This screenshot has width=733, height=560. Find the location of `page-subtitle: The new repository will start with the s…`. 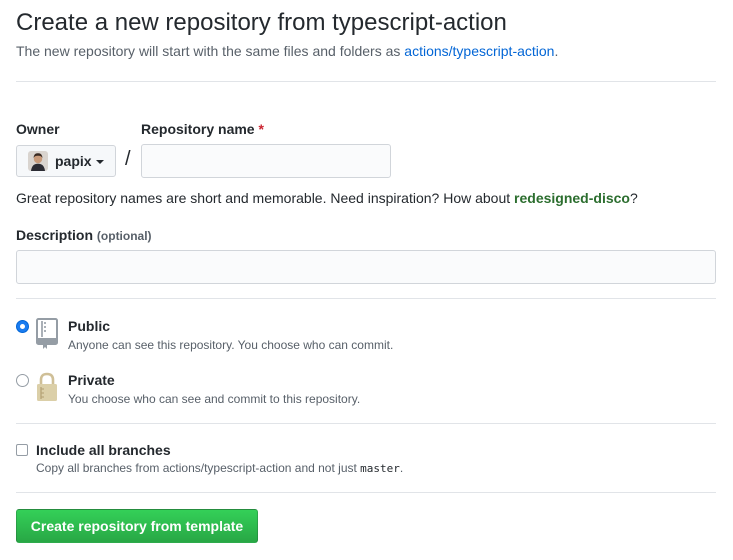

page-subtitle: The new repository will start with the s… is located at coordinates (287, 51).